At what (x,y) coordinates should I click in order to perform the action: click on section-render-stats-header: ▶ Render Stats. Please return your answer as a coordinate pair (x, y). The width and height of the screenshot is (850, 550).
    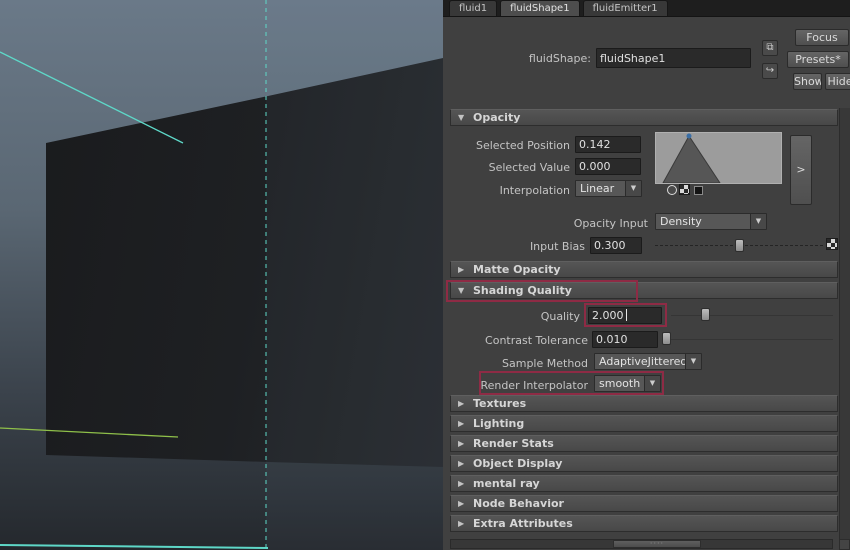
    Looking at the image, I should click on (644, 443).